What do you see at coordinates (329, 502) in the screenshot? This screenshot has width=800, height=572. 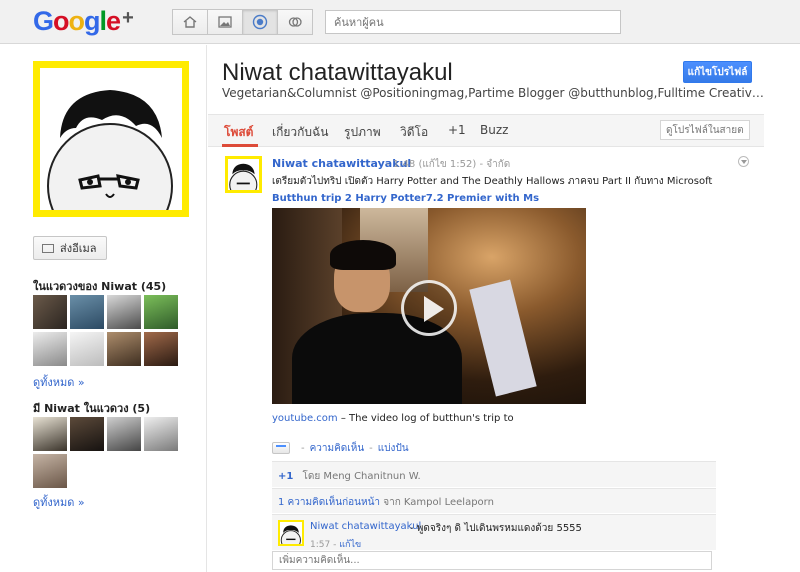 I see `previous-comments-link: 1 ความคิดเห็นก่อนหน้า` at bounding box center [329, 502].